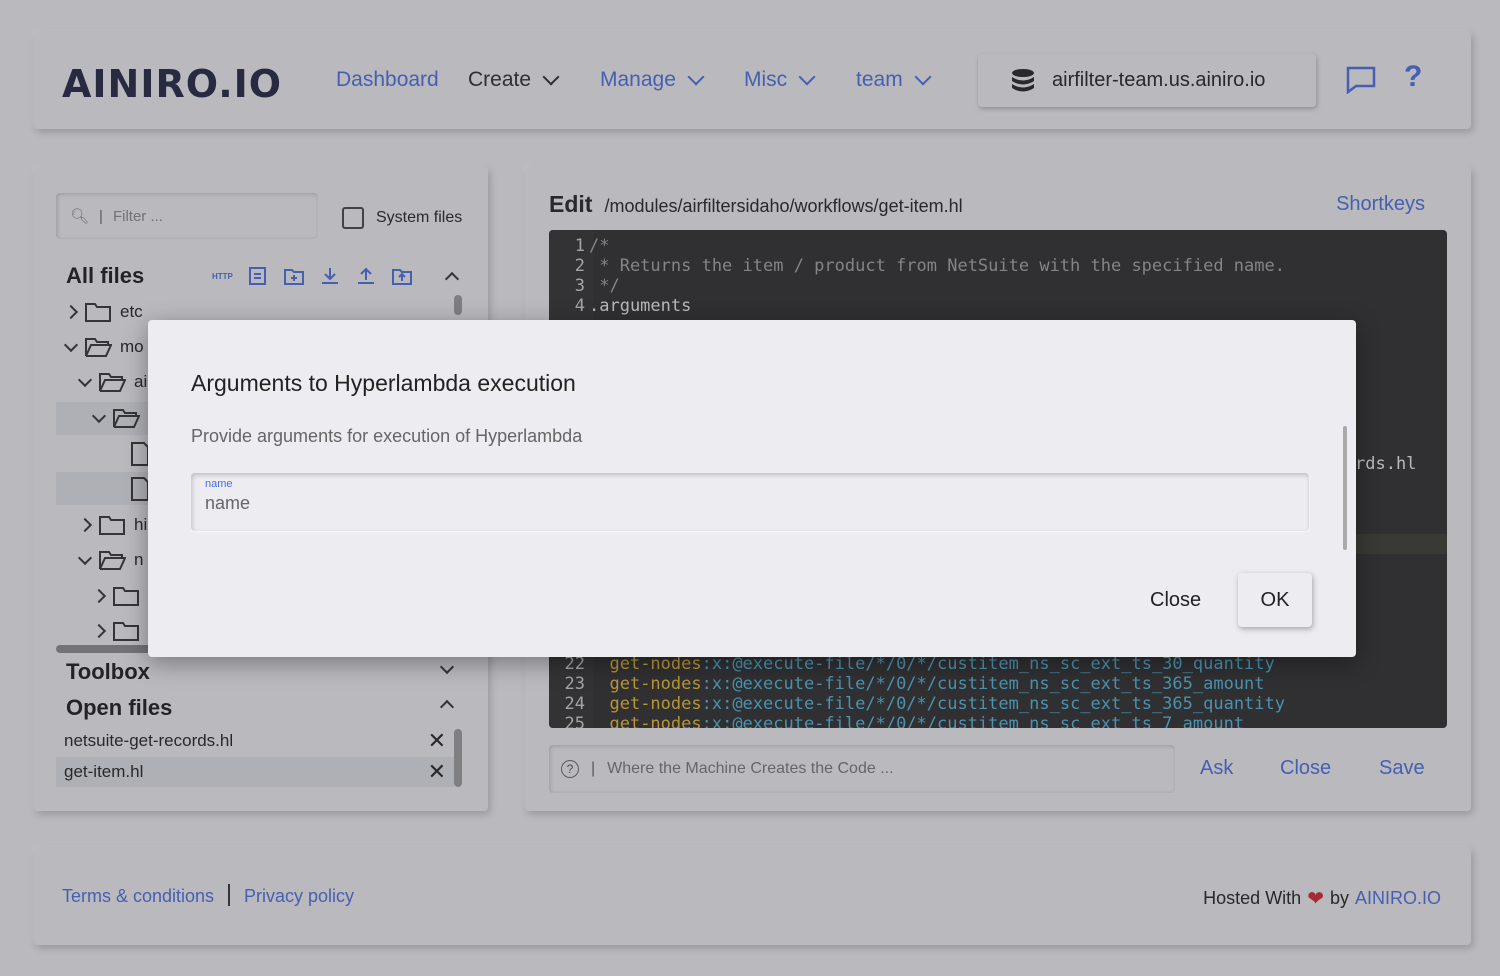 The image size is (1500, 976). I want to click on dialog-title: Arguments to Hyperlambda execution, so click(383, 383).